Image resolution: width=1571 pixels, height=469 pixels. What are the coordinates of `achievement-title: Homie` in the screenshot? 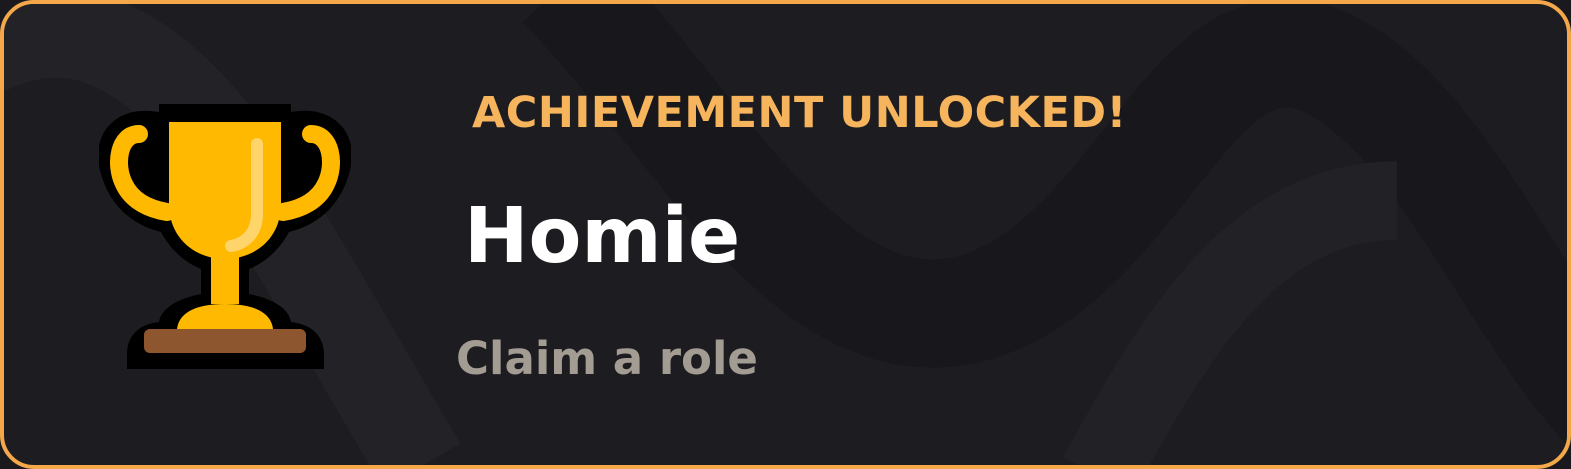 It's located at (602, 236).